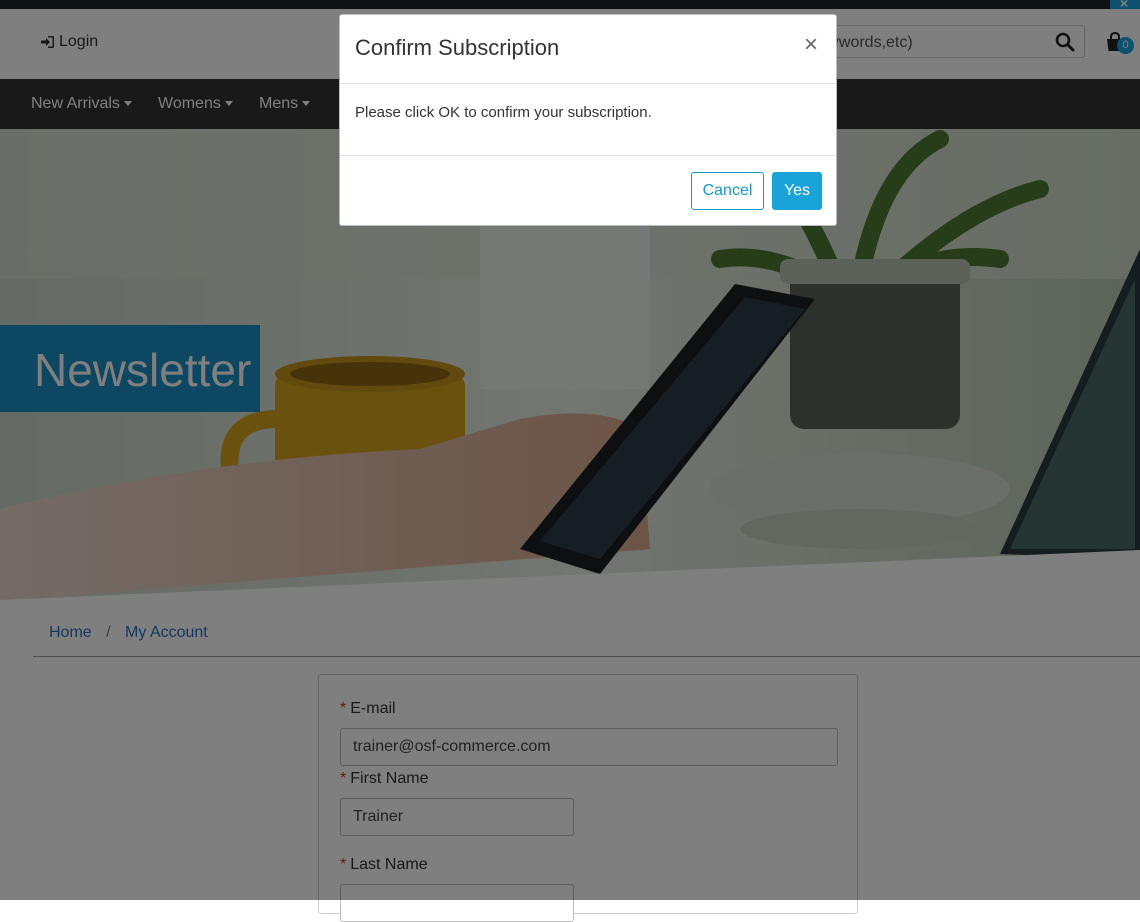  What do you see at coordinates (797, 191) in the screenshot?
I see `yes-button: Yes` at bounding box center [797, 191].